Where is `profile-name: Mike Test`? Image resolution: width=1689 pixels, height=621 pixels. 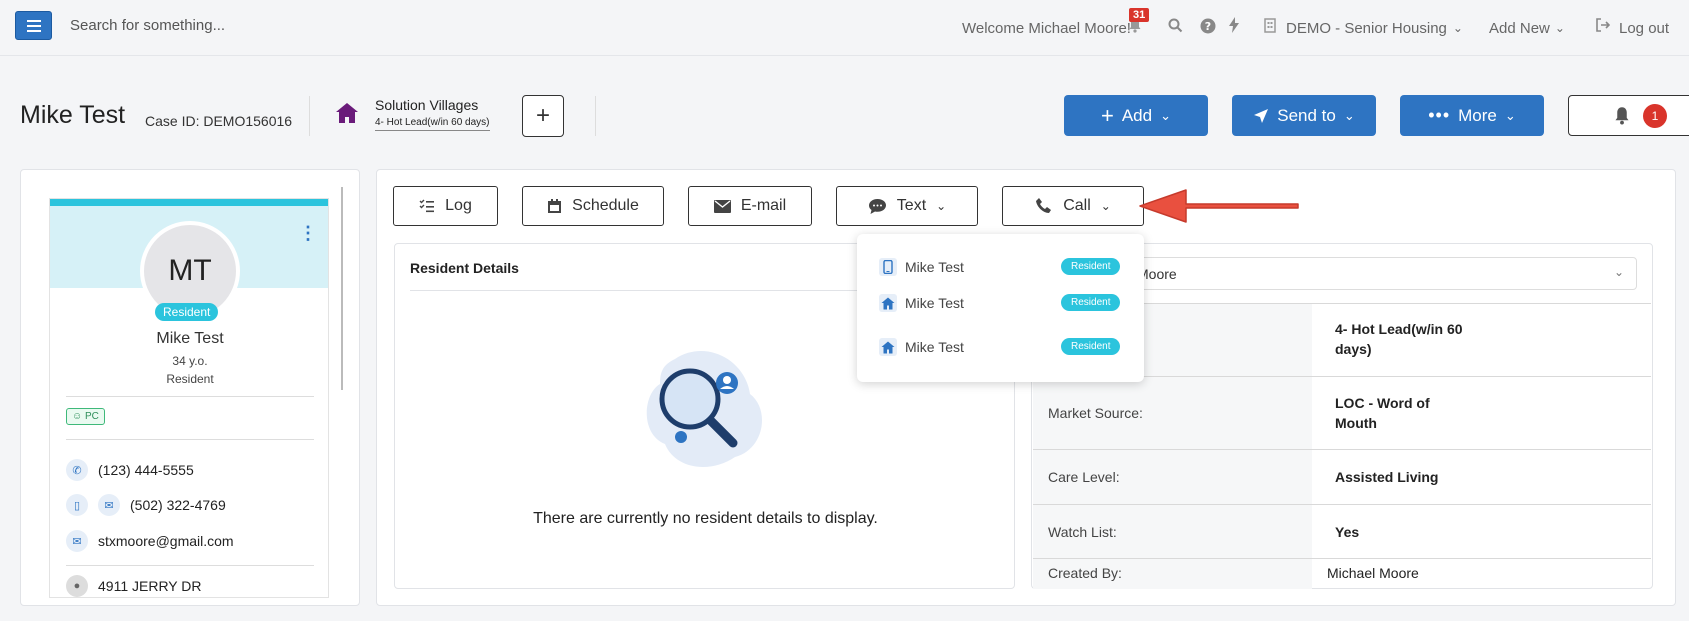 profile-name: Mike Test is located at coordinates (190, 338).